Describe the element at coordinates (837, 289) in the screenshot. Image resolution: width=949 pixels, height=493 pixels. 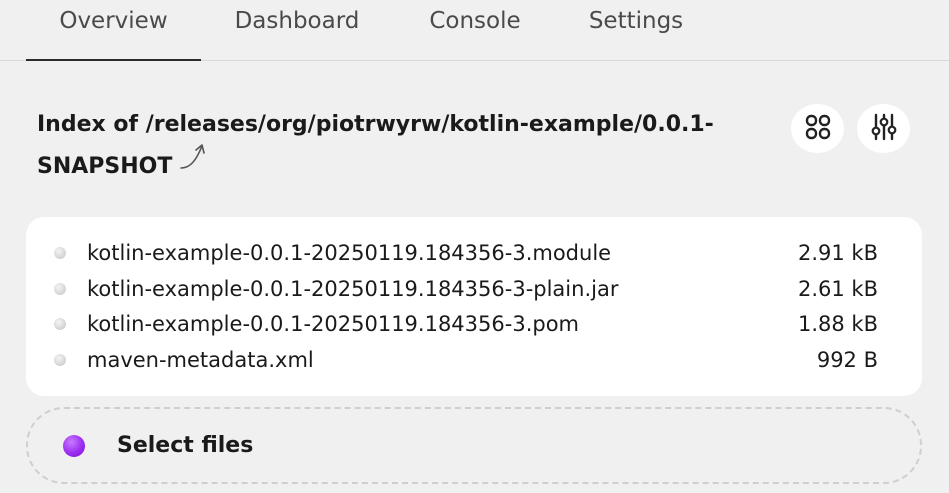
I see `file-size: 2.61 kB` at that location.